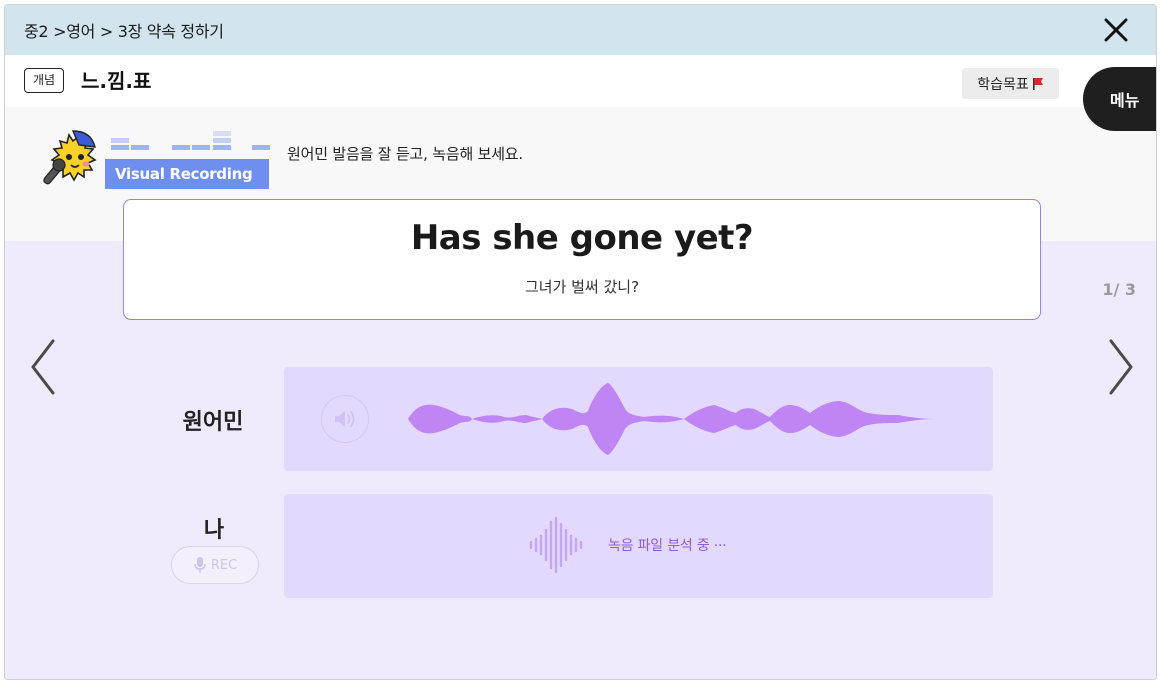 The image size is (1161, 684). I want to click on header: 개념 느.낌.표 학습목표, so click(580, 81).